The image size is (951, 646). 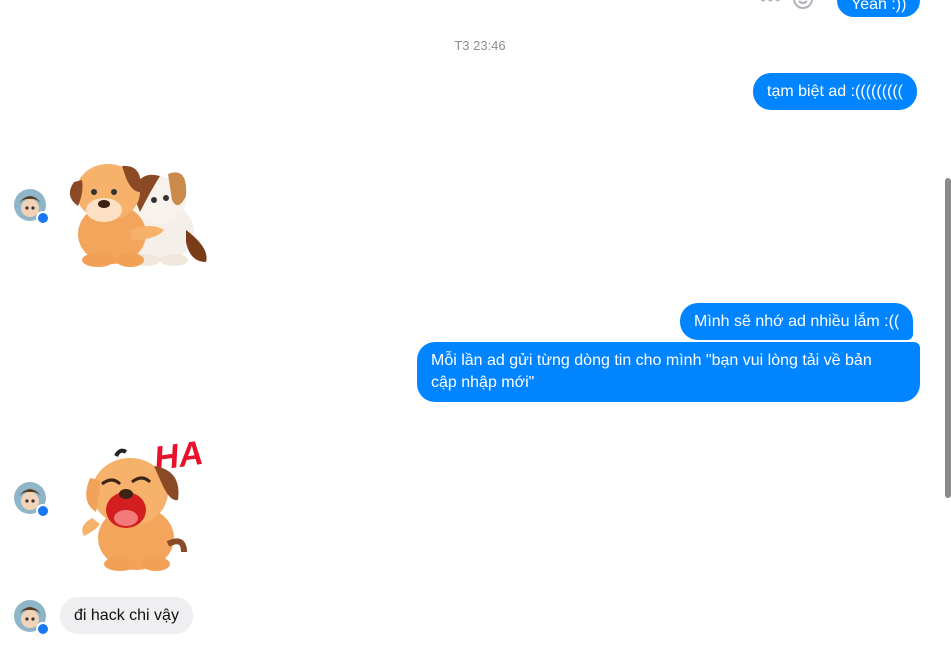 What do you see at coordinates (948, 338) in the screenshot?
I see `scrollbar-thumb` at bounding box center [948, 338].